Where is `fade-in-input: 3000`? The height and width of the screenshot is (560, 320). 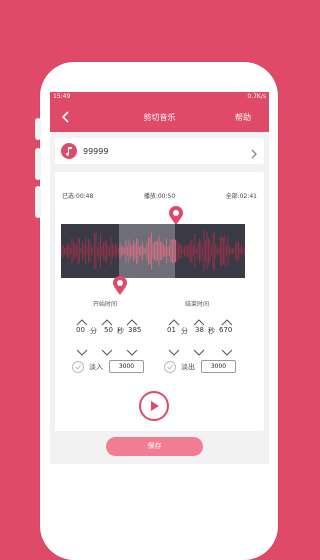
fade-in-input: 3000 is located at coordinates (126, 366).